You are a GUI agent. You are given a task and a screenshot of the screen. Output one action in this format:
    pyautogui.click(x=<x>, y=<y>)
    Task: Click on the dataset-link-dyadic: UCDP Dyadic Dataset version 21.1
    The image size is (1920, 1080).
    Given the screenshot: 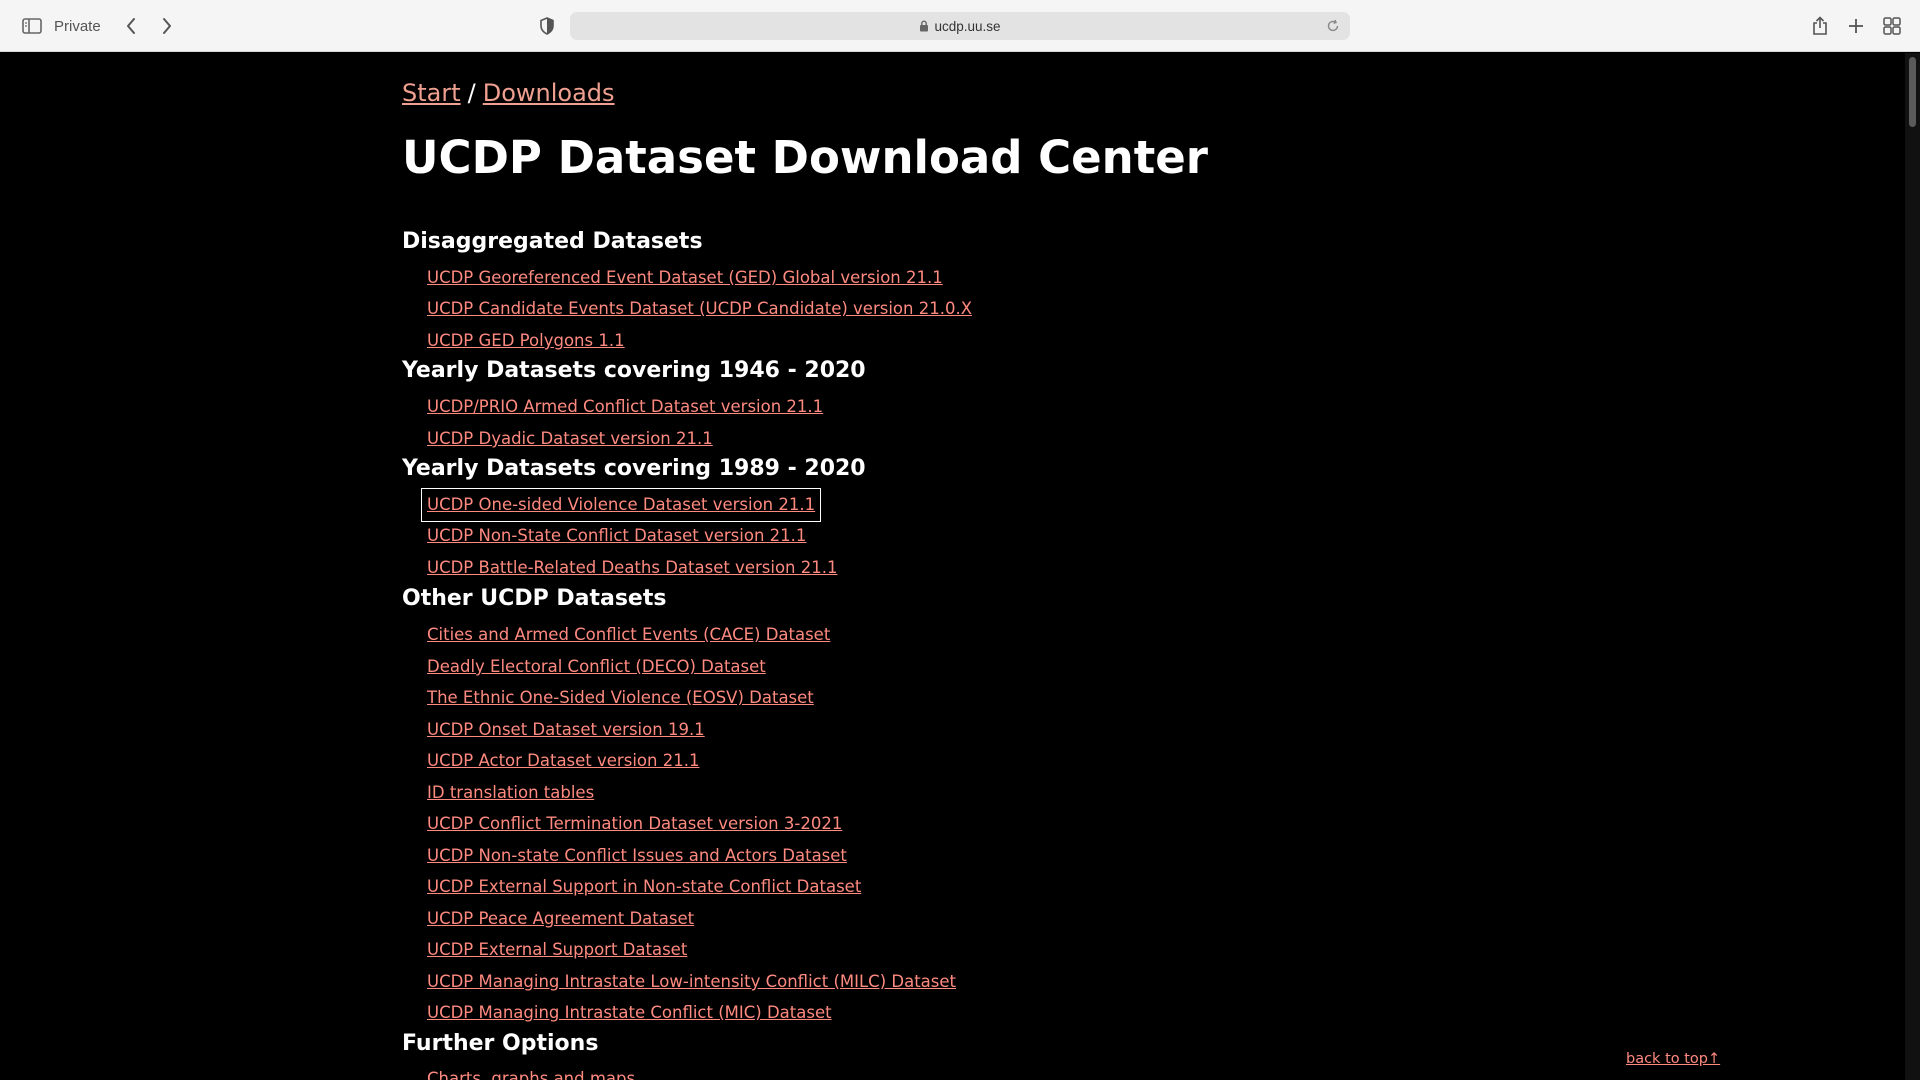 What is the action you would take?
    pyautogui.click(x=570, y=439)
    